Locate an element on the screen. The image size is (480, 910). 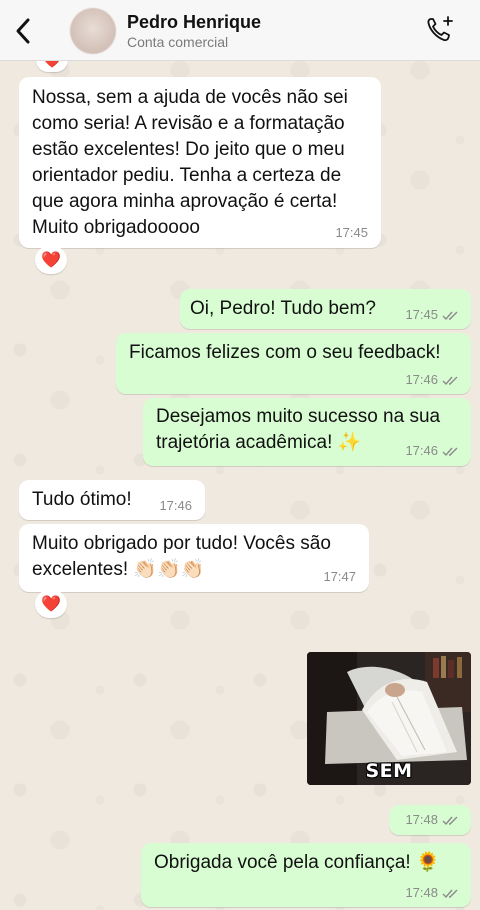
message-meta: 17:45 is located at coordinates (432, 315).